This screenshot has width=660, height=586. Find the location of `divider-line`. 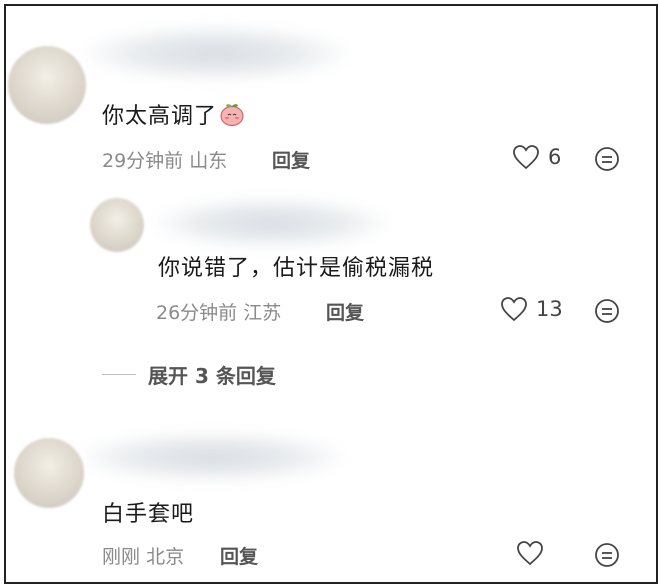

divider-line is located at coordinates (119, 374).